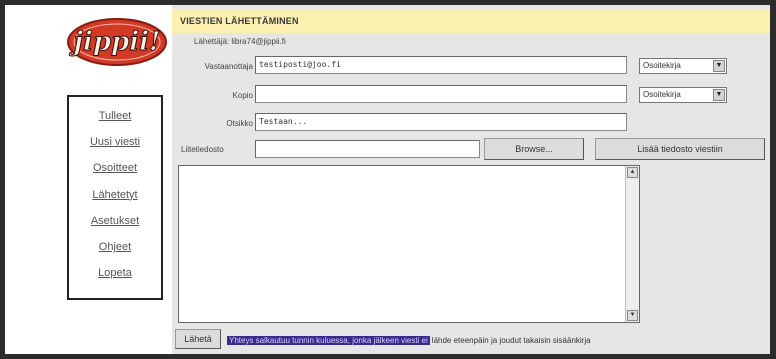 The height and width of the screenshot is (359, 776). I want to click on to-field: testiposti@joo.fi, so click(441, 65).